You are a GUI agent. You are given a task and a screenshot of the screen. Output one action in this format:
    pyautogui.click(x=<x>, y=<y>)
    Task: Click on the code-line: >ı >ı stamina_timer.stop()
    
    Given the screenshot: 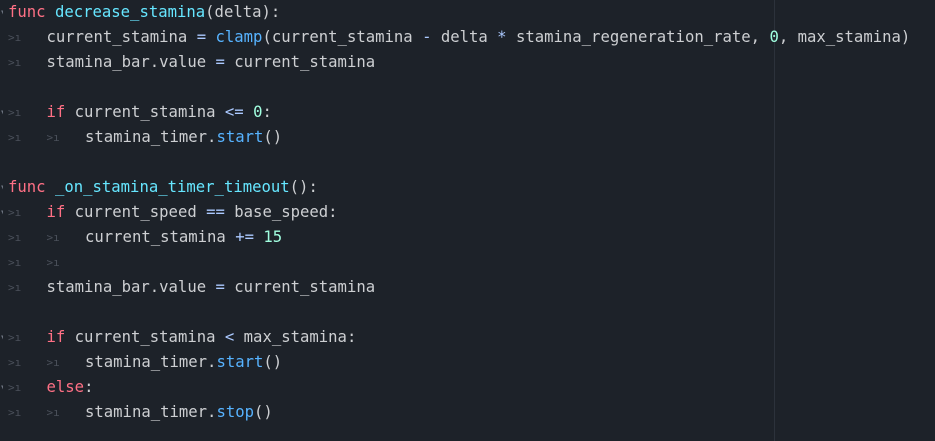 What is the action you would take?
    pyautogui.click(x=467, y=412)
    